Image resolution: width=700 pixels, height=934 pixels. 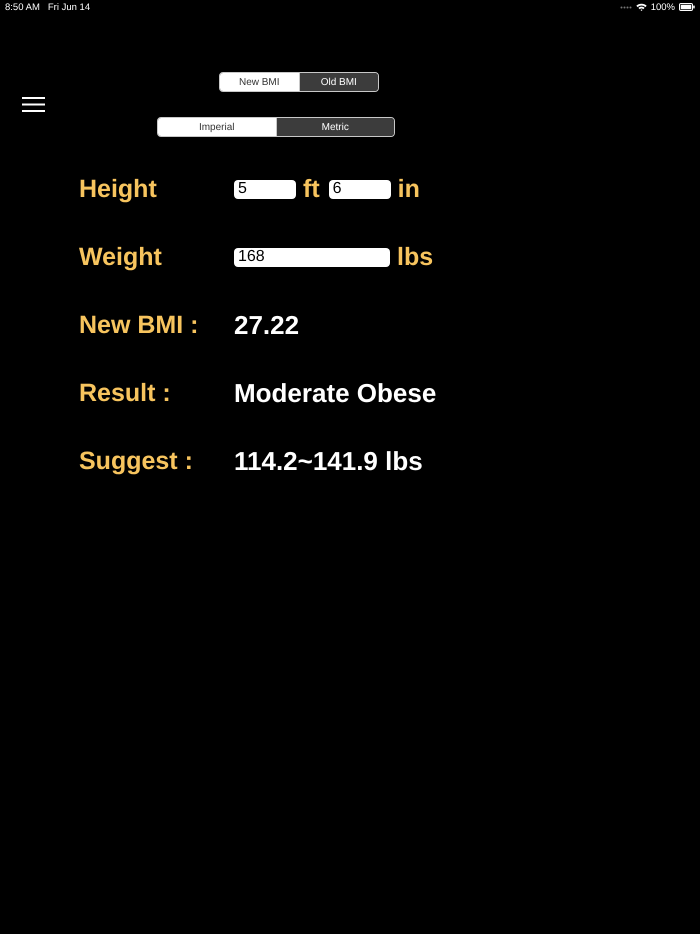 What do you see at coordinates (359, 189) in the screenshot?
I see `input-field: 6` at bounding box center [359, 189].